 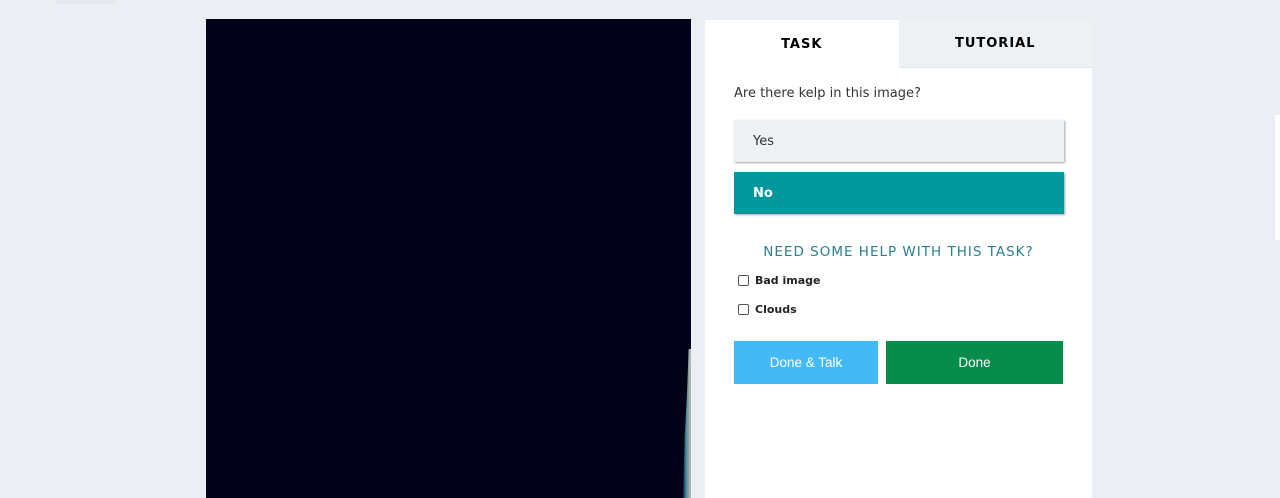 What do you see at coordinates (806, 362) in the screenshot?
I see `done-and-talk-button: Done & Talk` at bounding box center [806, 362].